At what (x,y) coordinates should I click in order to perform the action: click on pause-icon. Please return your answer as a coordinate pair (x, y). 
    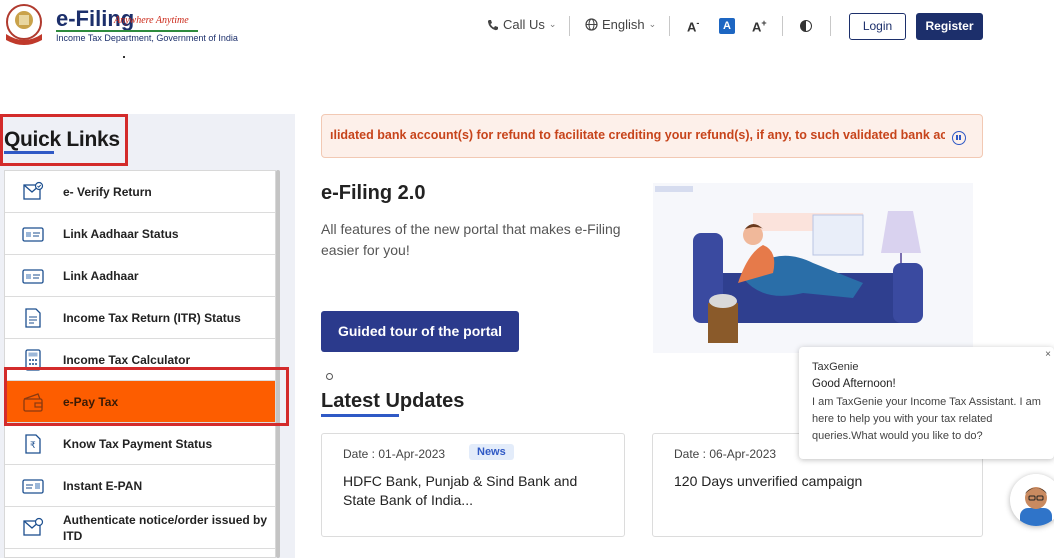
    Looking at the image, I should click on (959, 138).